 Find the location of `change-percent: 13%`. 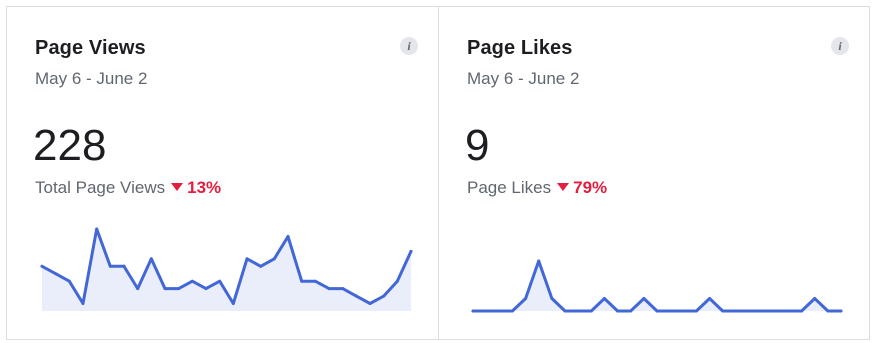

change-percent: 13% is located at coordinates (204, 187).